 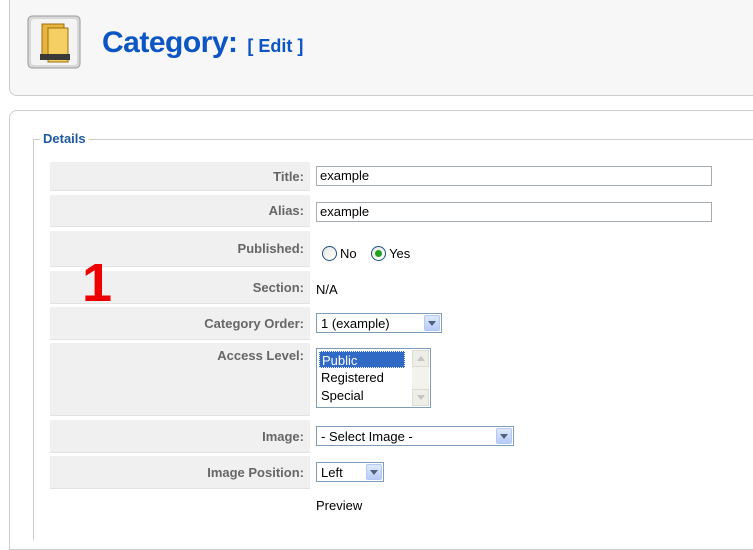 I want to click on image-position-value: Left, so click(x=332, y=472).